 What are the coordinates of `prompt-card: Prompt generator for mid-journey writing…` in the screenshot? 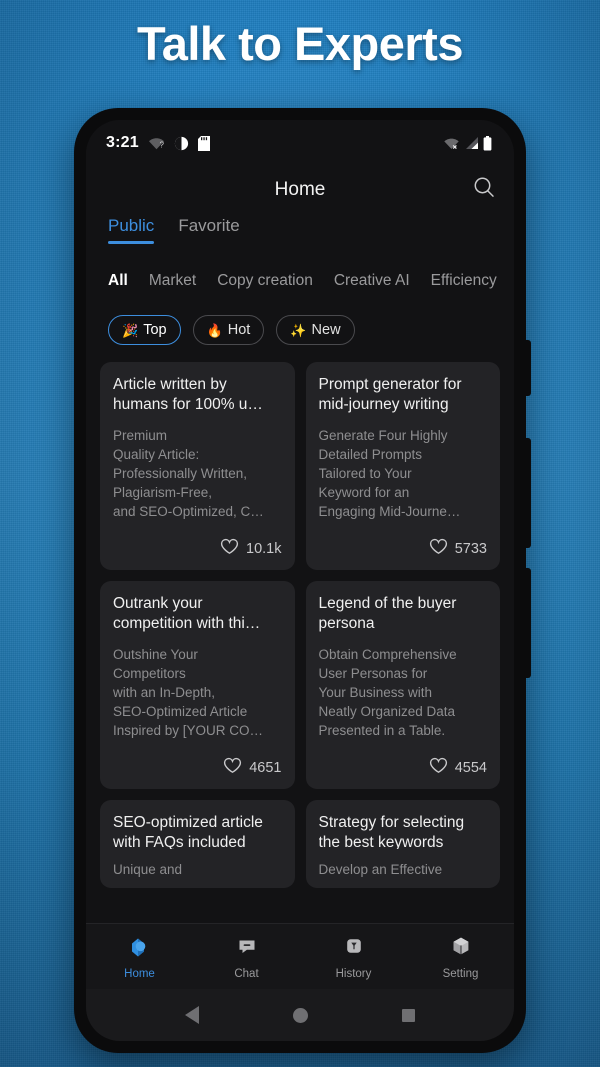 It's located at (402, 466).